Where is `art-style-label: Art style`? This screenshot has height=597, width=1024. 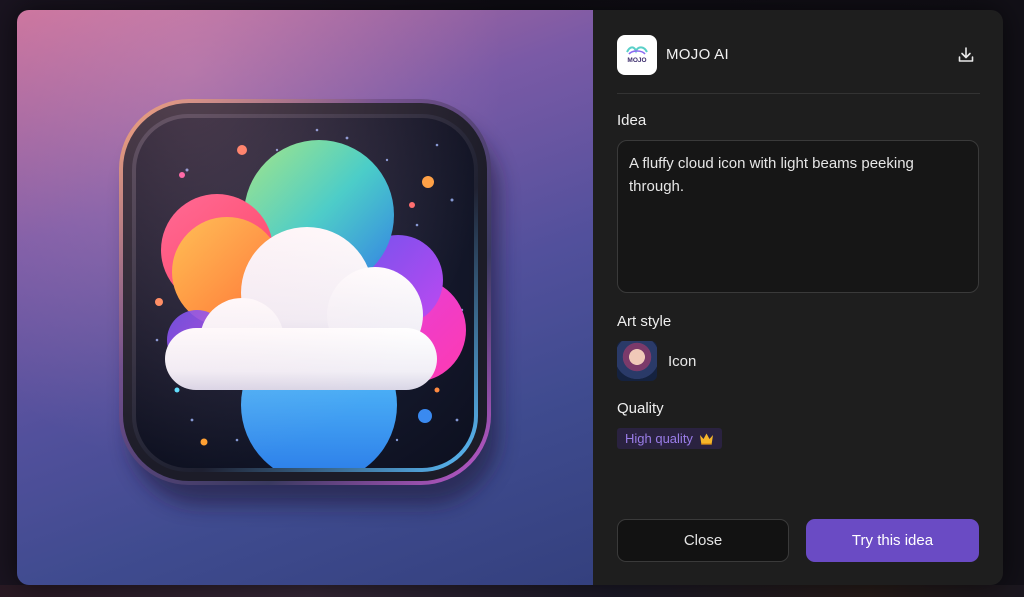
art-style-label: Art style is located at coordinates (644, 321).